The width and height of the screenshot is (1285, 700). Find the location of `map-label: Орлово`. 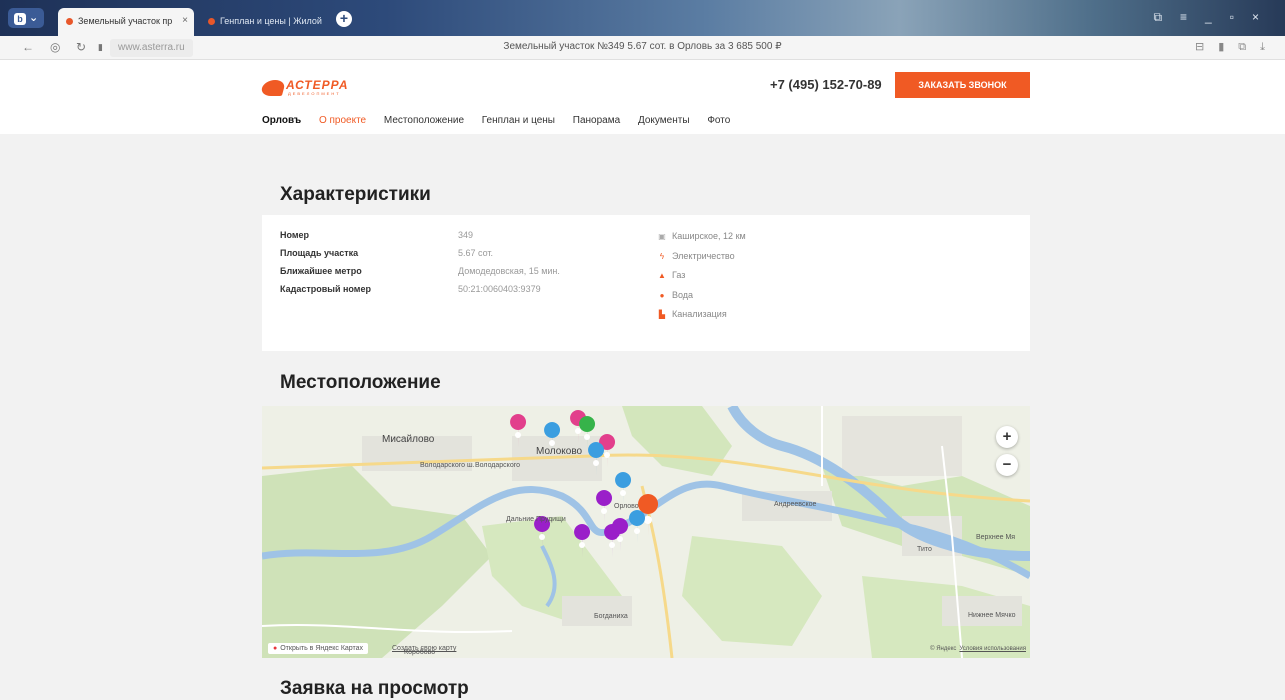

map-label: Орлово is located at coordinates (626, 506).